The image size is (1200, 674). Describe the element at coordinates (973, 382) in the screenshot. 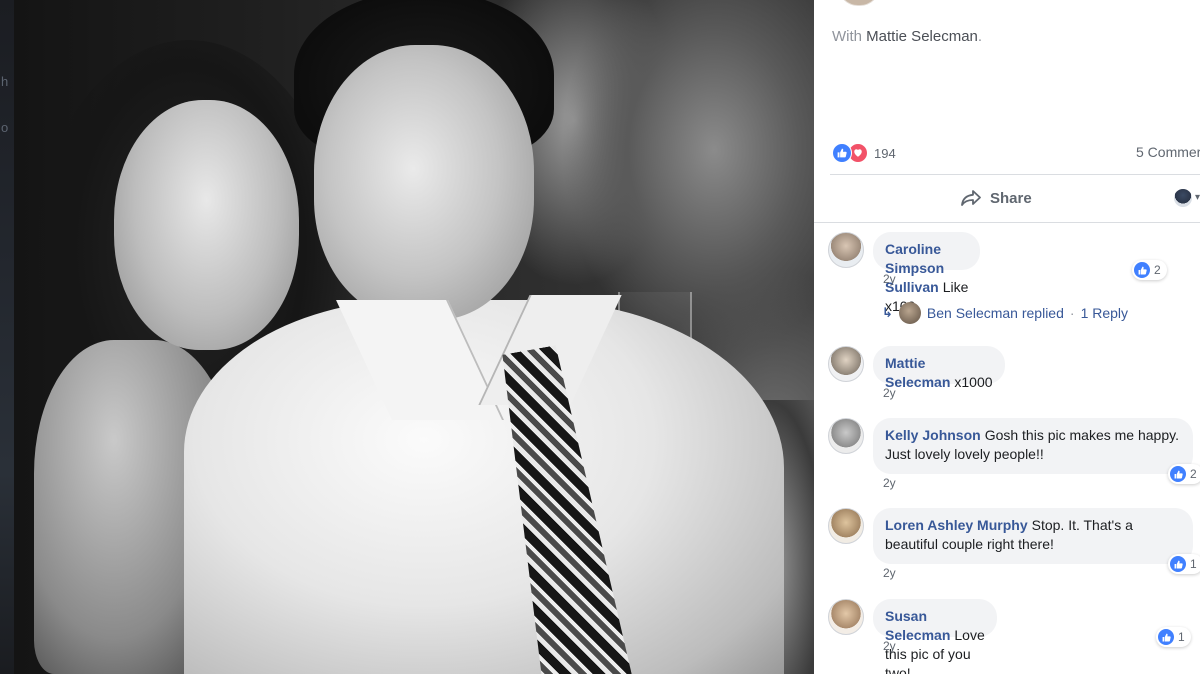

I see `comment-text: x1000` at that location.